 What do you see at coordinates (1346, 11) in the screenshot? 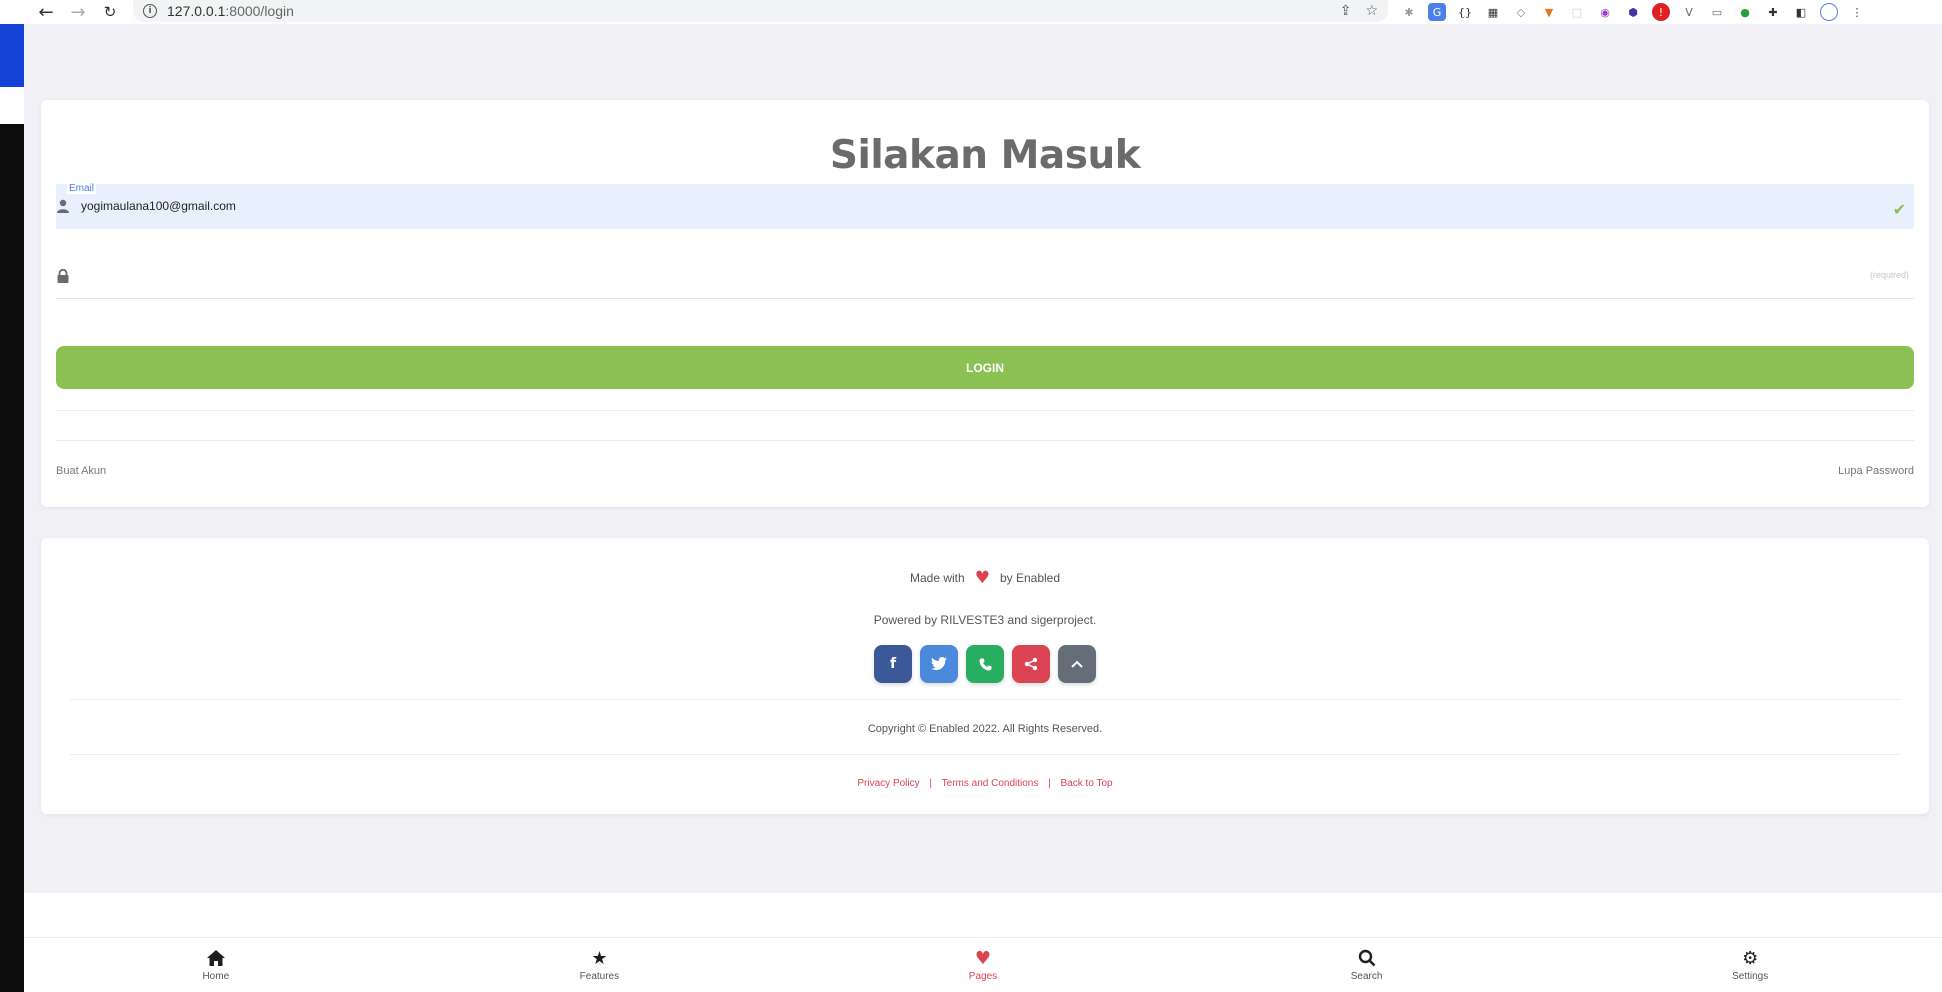
I see `share-page-icon: ⇪` at bounding box center [1346, 11].